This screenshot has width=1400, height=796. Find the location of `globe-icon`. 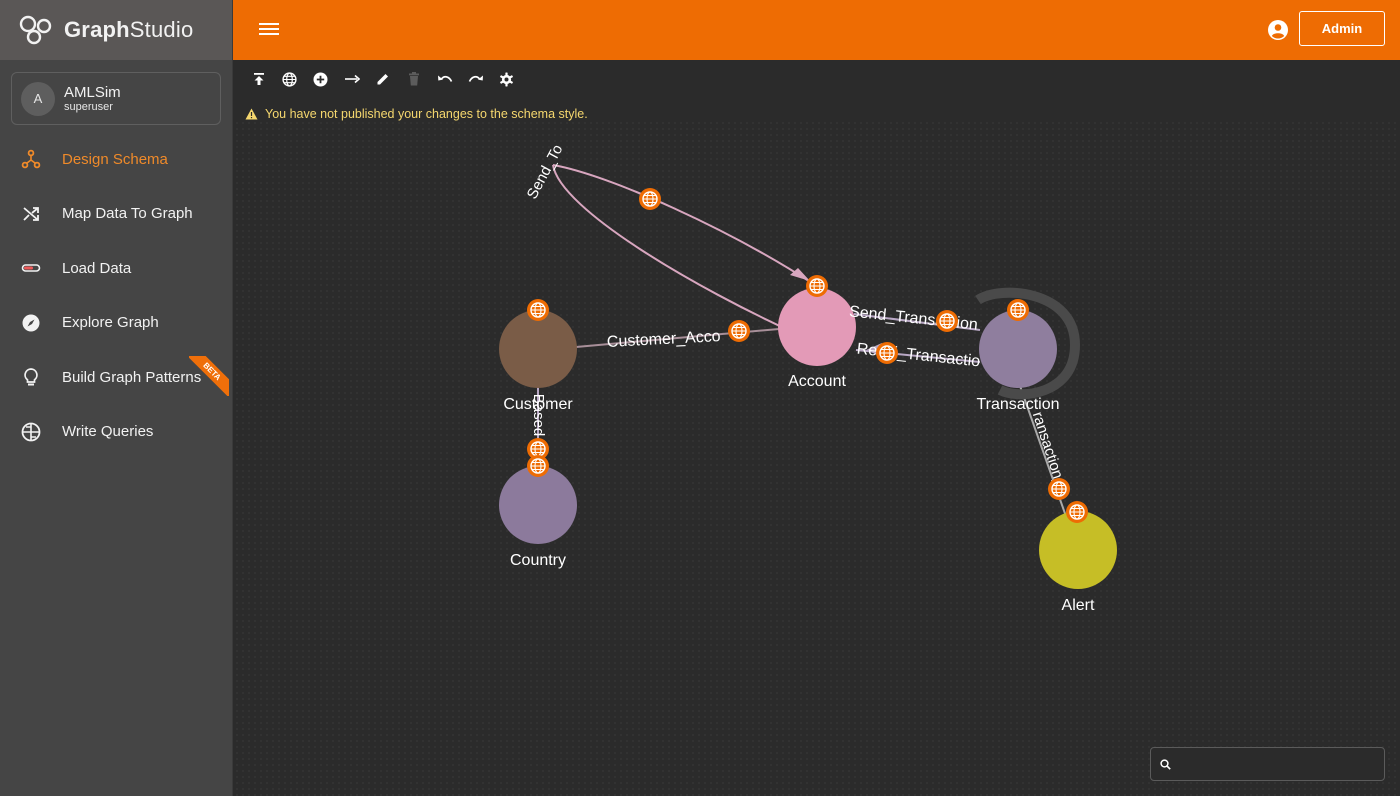

globe-icon is located at coordinates (289, 79).